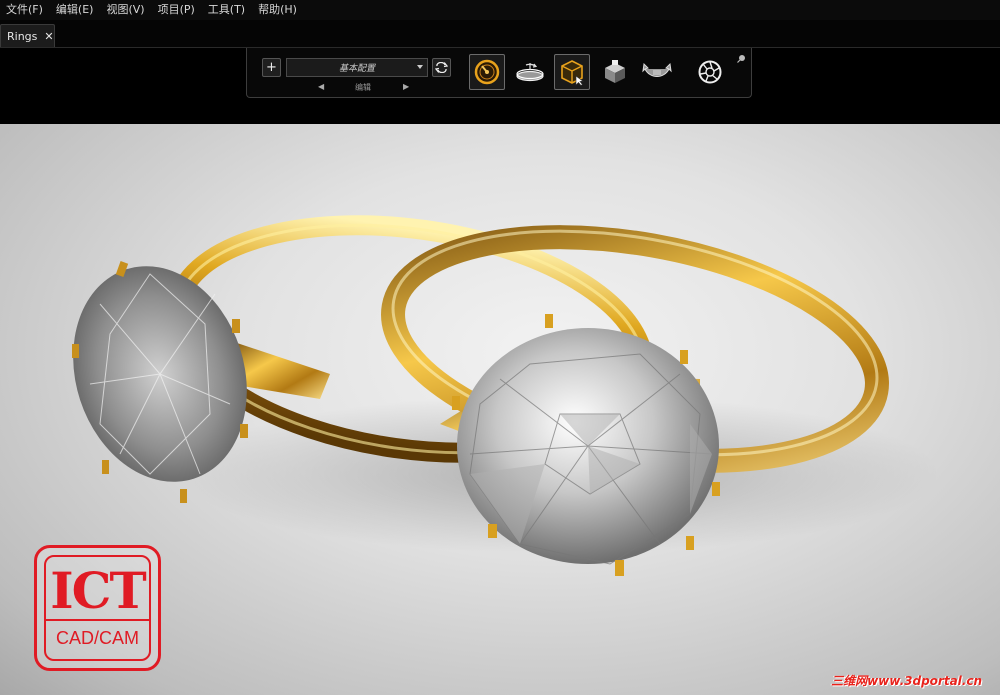 The image size is (1000, 695). Describe the element at coordinates (278, 10) in the screenshot. I see `menu-help: 帮助(H)` at that location.